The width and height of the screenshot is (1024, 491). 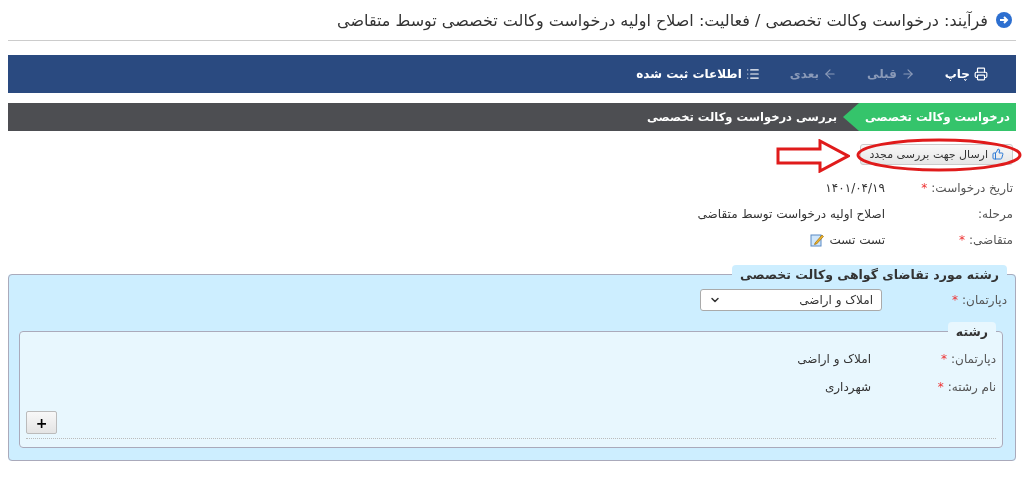 I want to click on toolbar-button: اطلاعات ثبت شده, so click(x=698, y=74).